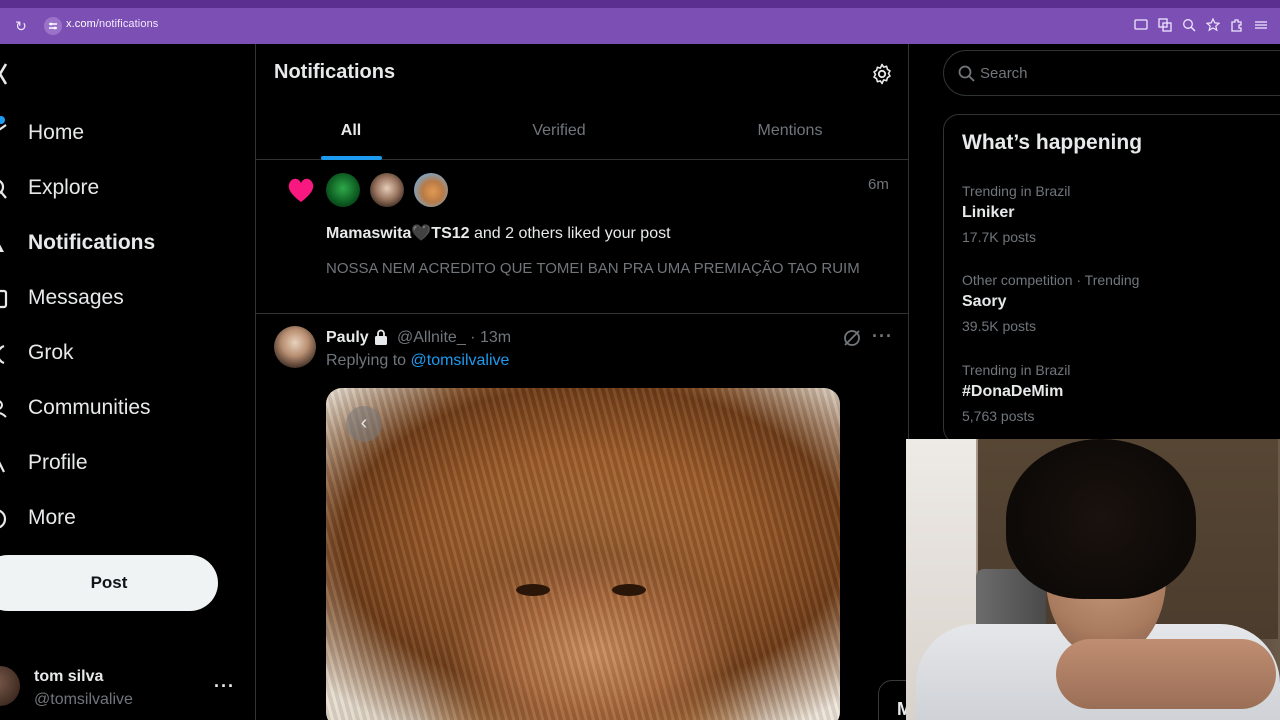 The image size is (1280, 720). I want to click on translate-icon, so click(1165, 25).